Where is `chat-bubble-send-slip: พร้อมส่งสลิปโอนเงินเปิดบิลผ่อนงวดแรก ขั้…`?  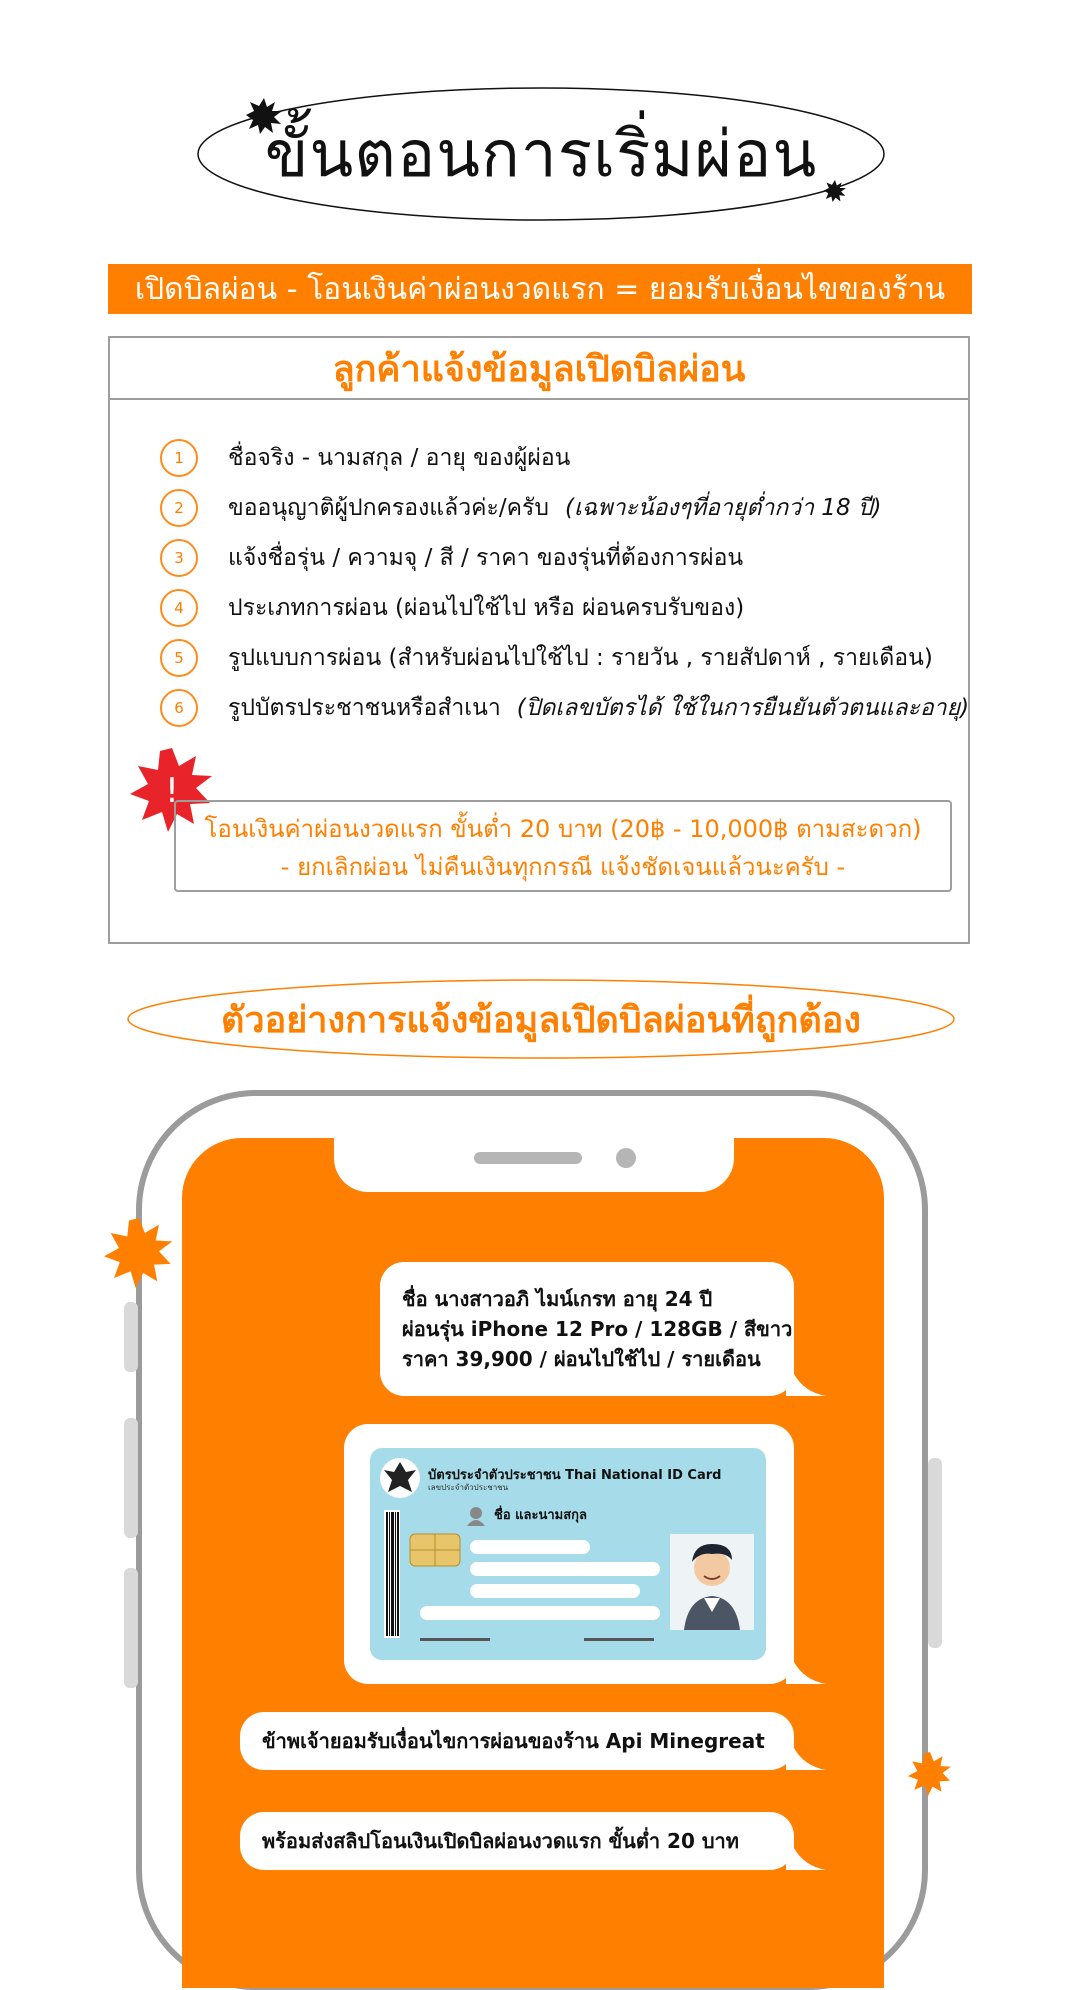 chat-bubble-send-slip: พร้อมส่งสลิปโอนเงินเปิดบิลผ่อนงวดแรก ขั้… is located at coordinates (517, 1841).